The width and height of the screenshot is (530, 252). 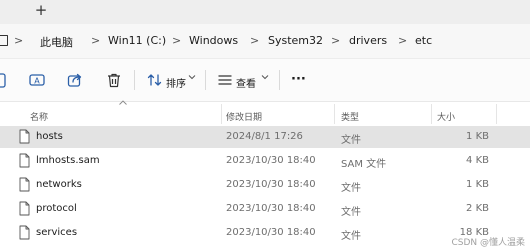 I want to click on new-tab-button: +, so click(x=41, y=10).